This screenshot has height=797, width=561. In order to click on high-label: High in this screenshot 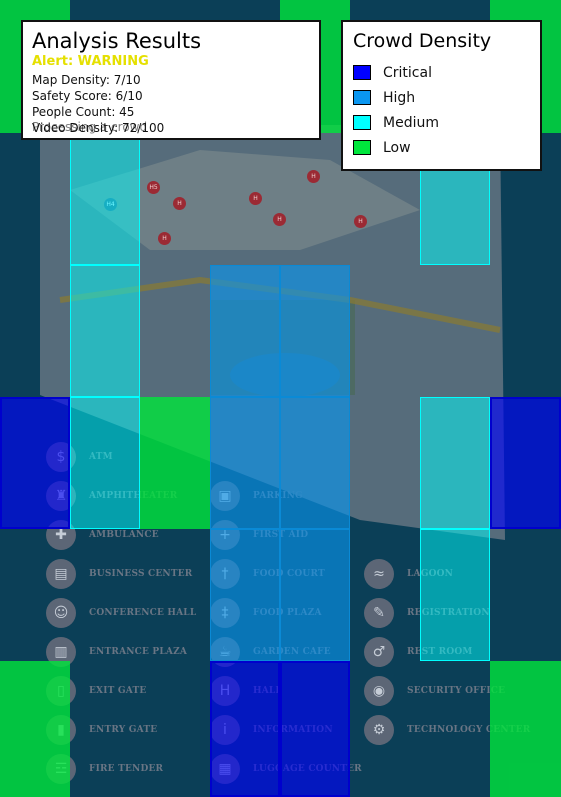, I will do `click(399, 97)`.